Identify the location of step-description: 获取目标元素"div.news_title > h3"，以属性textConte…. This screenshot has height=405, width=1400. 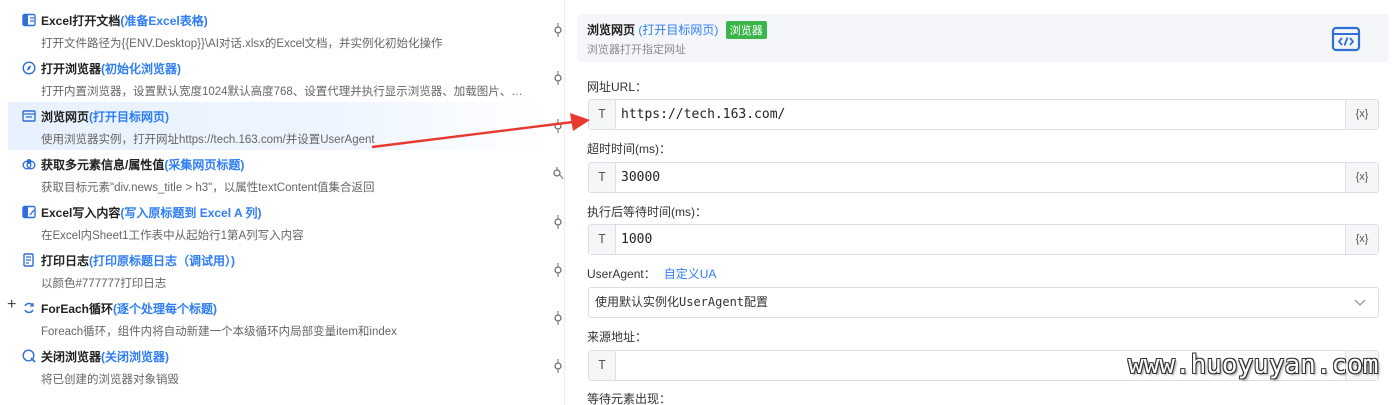
(208, 188).